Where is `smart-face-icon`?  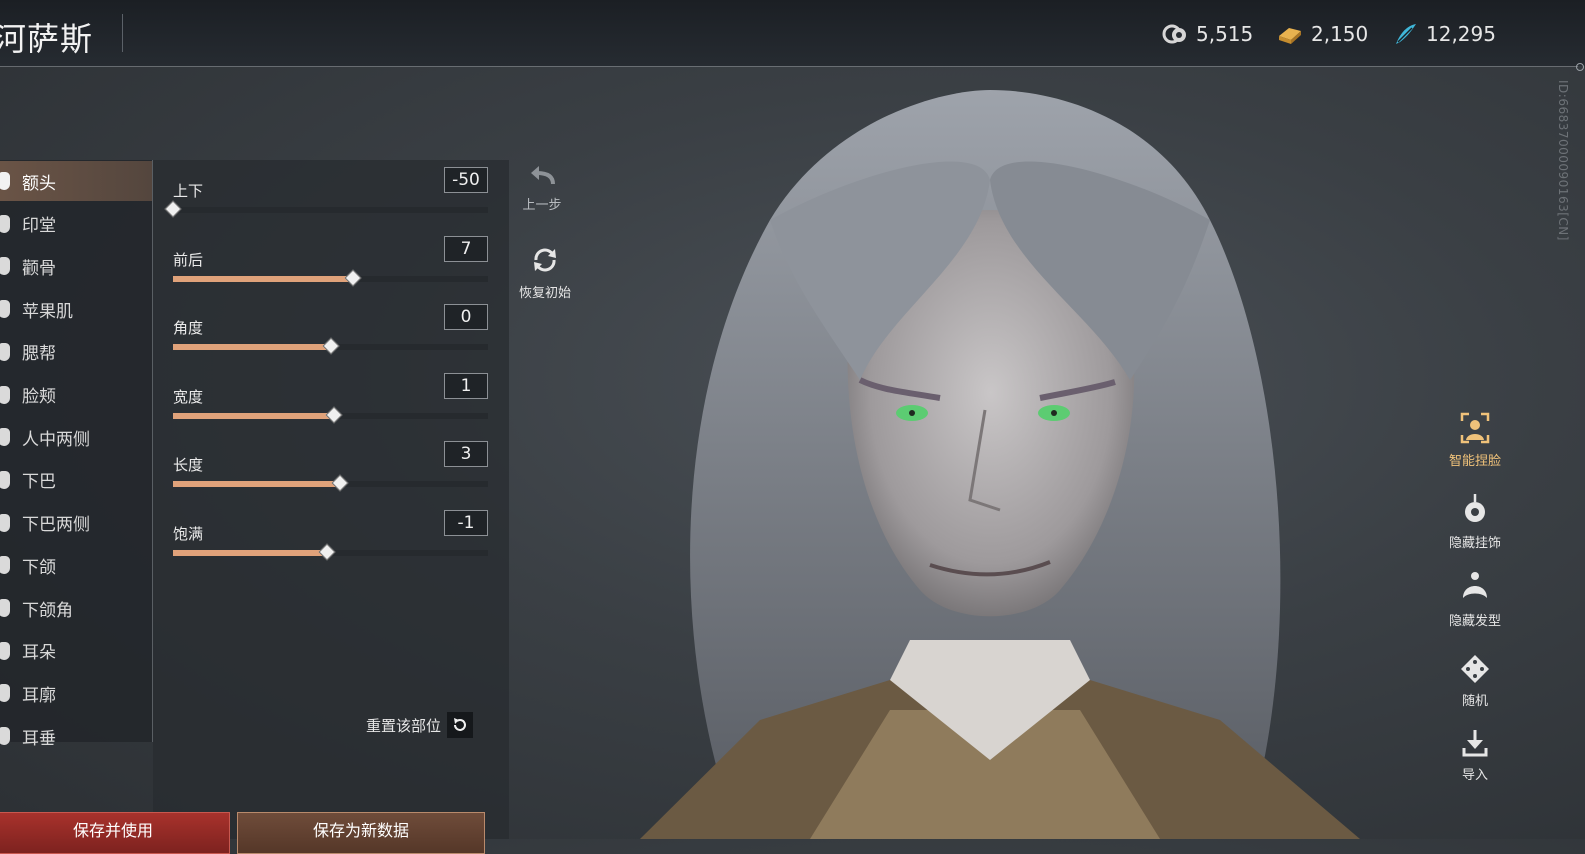 smart-face-icon is located at coordinates (1475, 428).